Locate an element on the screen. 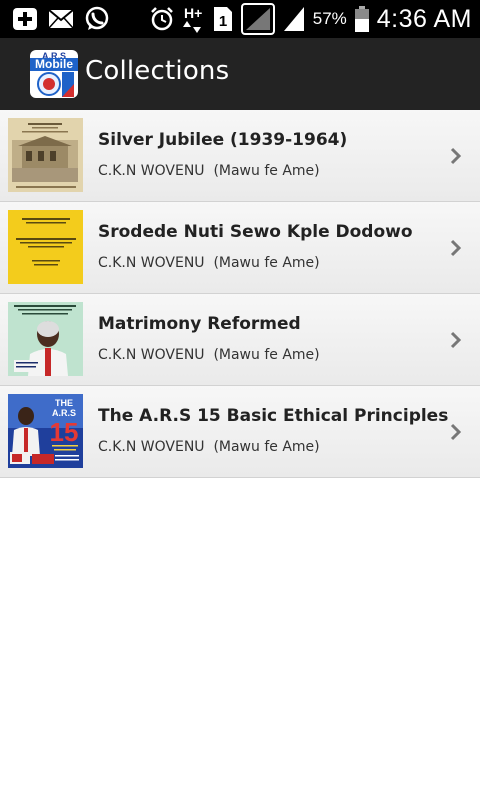 Image resolution: width=480 pixels, height=800 pixels. cover-title-line-1: THE is located at coordinates (64, 403).